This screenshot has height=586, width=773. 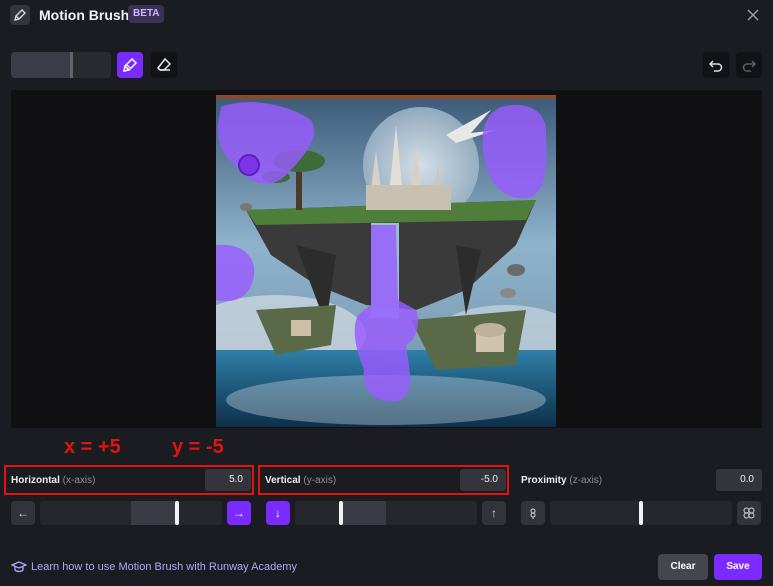 I want to click on redo-icon, so click(x=749, y=66).